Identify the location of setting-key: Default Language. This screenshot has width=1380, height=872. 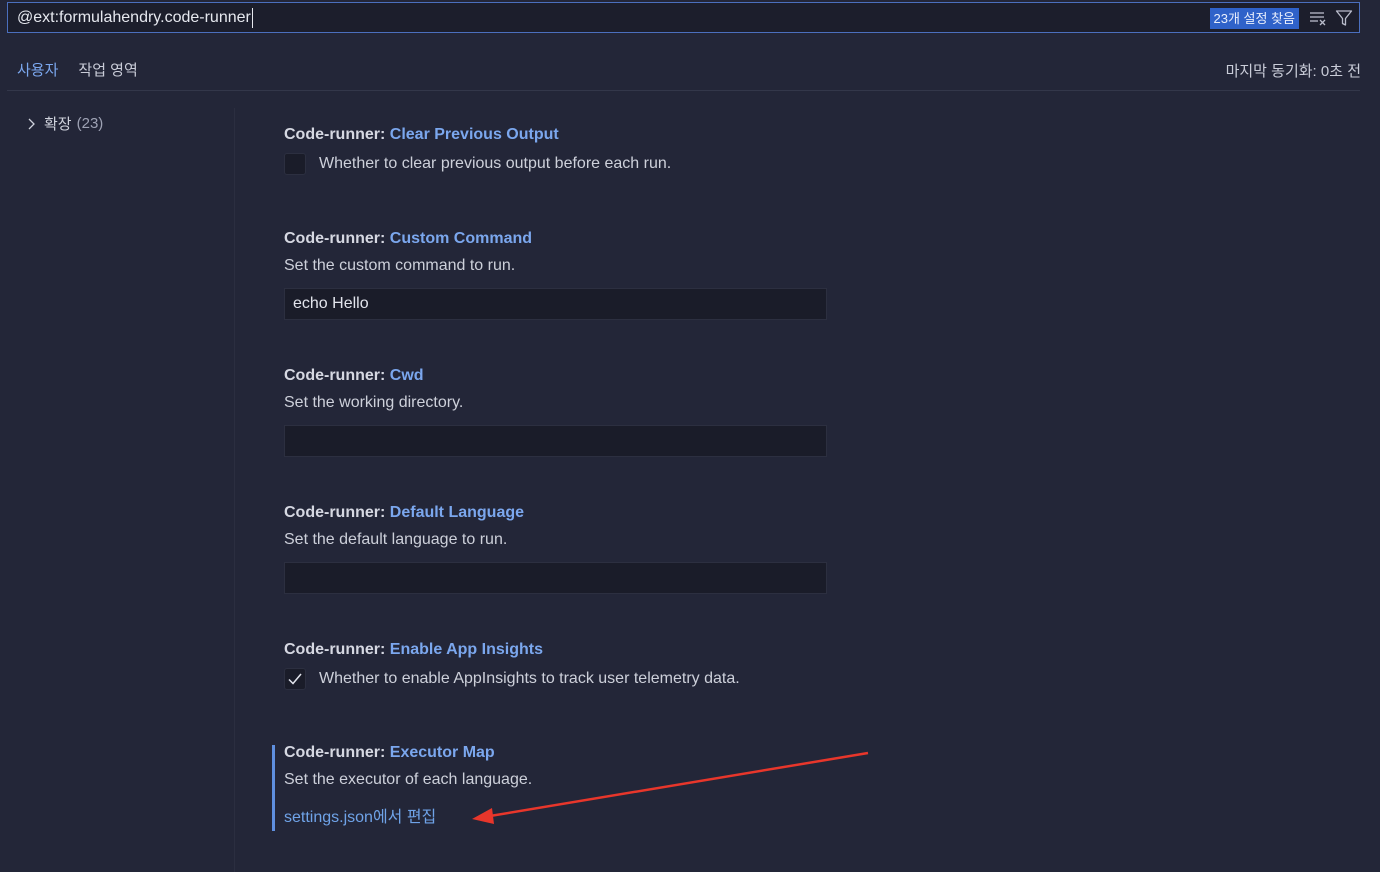
(457, 512).